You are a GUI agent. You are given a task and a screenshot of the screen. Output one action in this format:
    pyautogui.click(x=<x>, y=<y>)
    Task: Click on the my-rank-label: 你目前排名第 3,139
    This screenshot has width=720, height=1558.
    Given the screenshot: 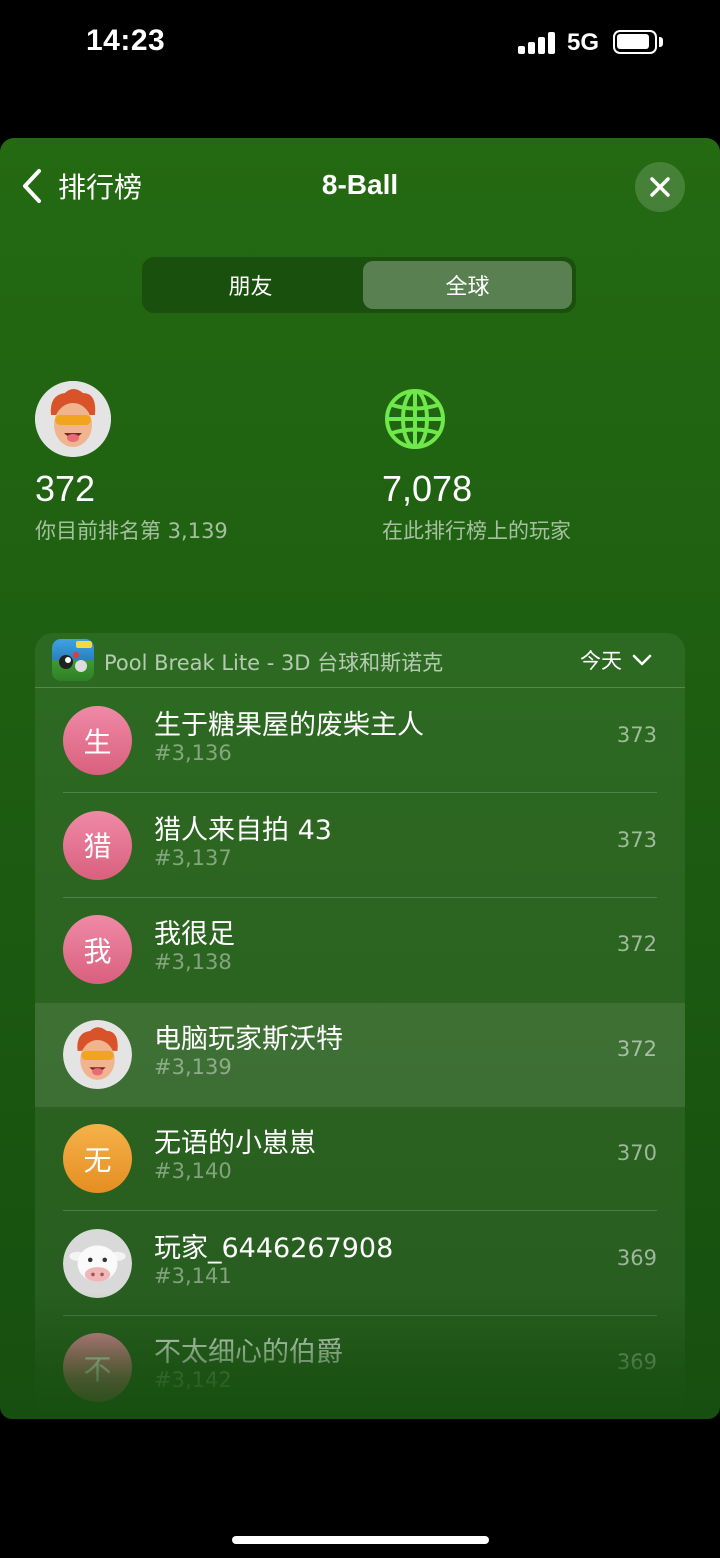 What is the action you would take?
    pyautogui.click(x=131, y=531)
    